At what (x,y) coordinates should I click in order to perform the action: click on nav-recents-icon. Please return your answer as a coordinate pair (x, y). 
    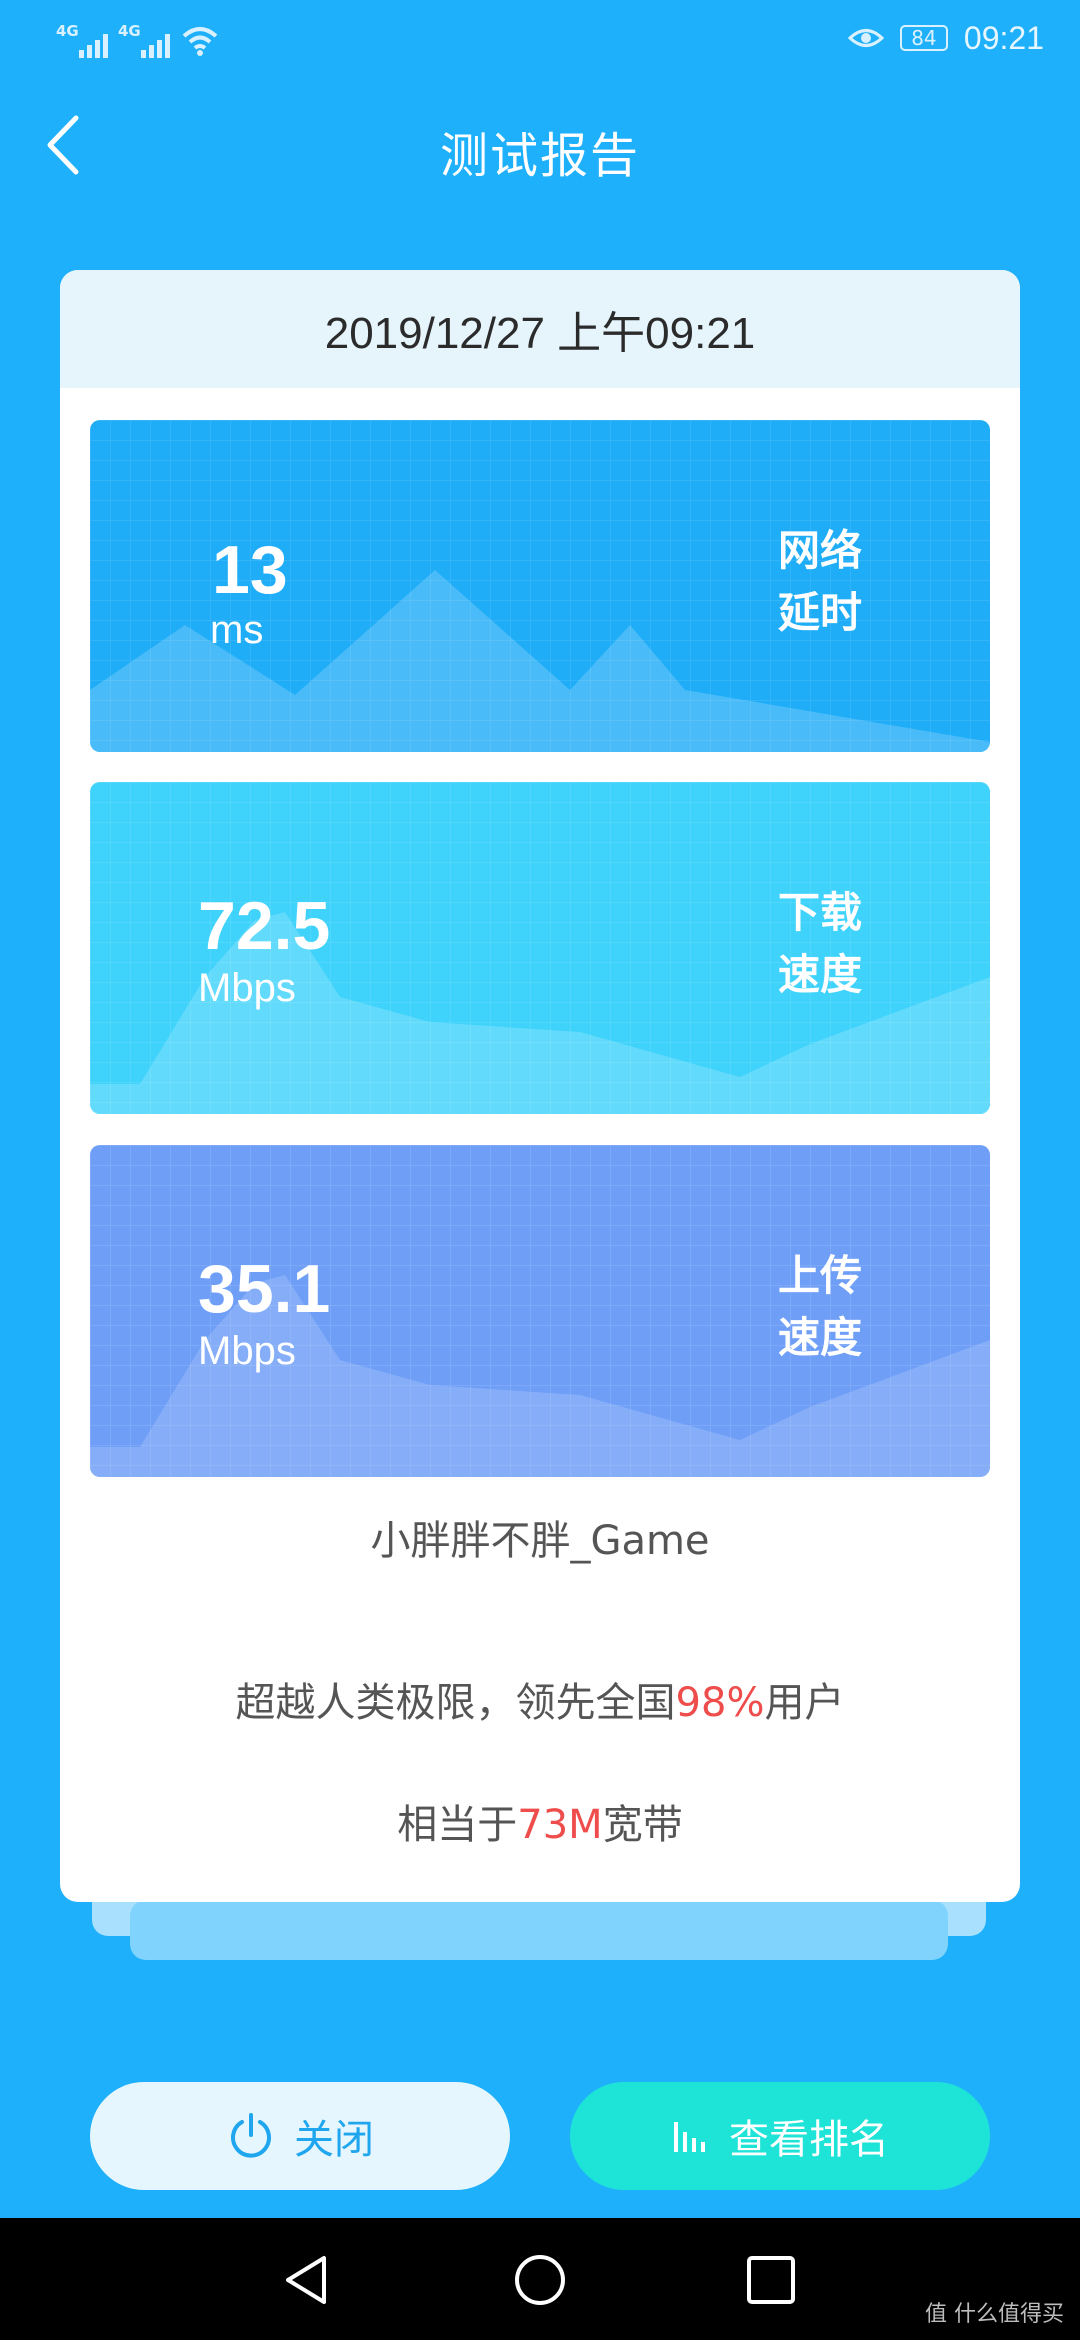
    Looking at the image, I should click on (771, 2280).